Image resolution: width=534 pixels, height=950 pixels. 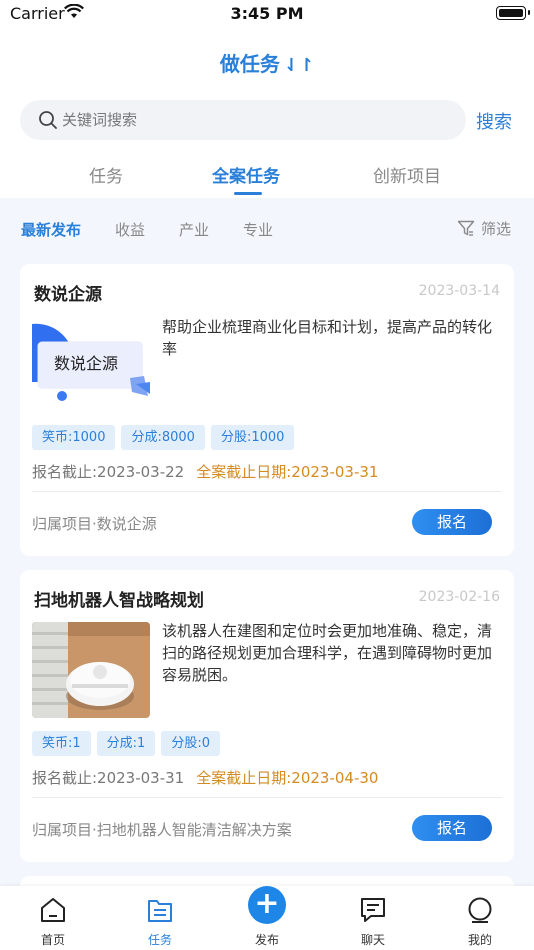 I want to click on card-title: 扫地机器人智战略规划, so click(x=119, y=601).